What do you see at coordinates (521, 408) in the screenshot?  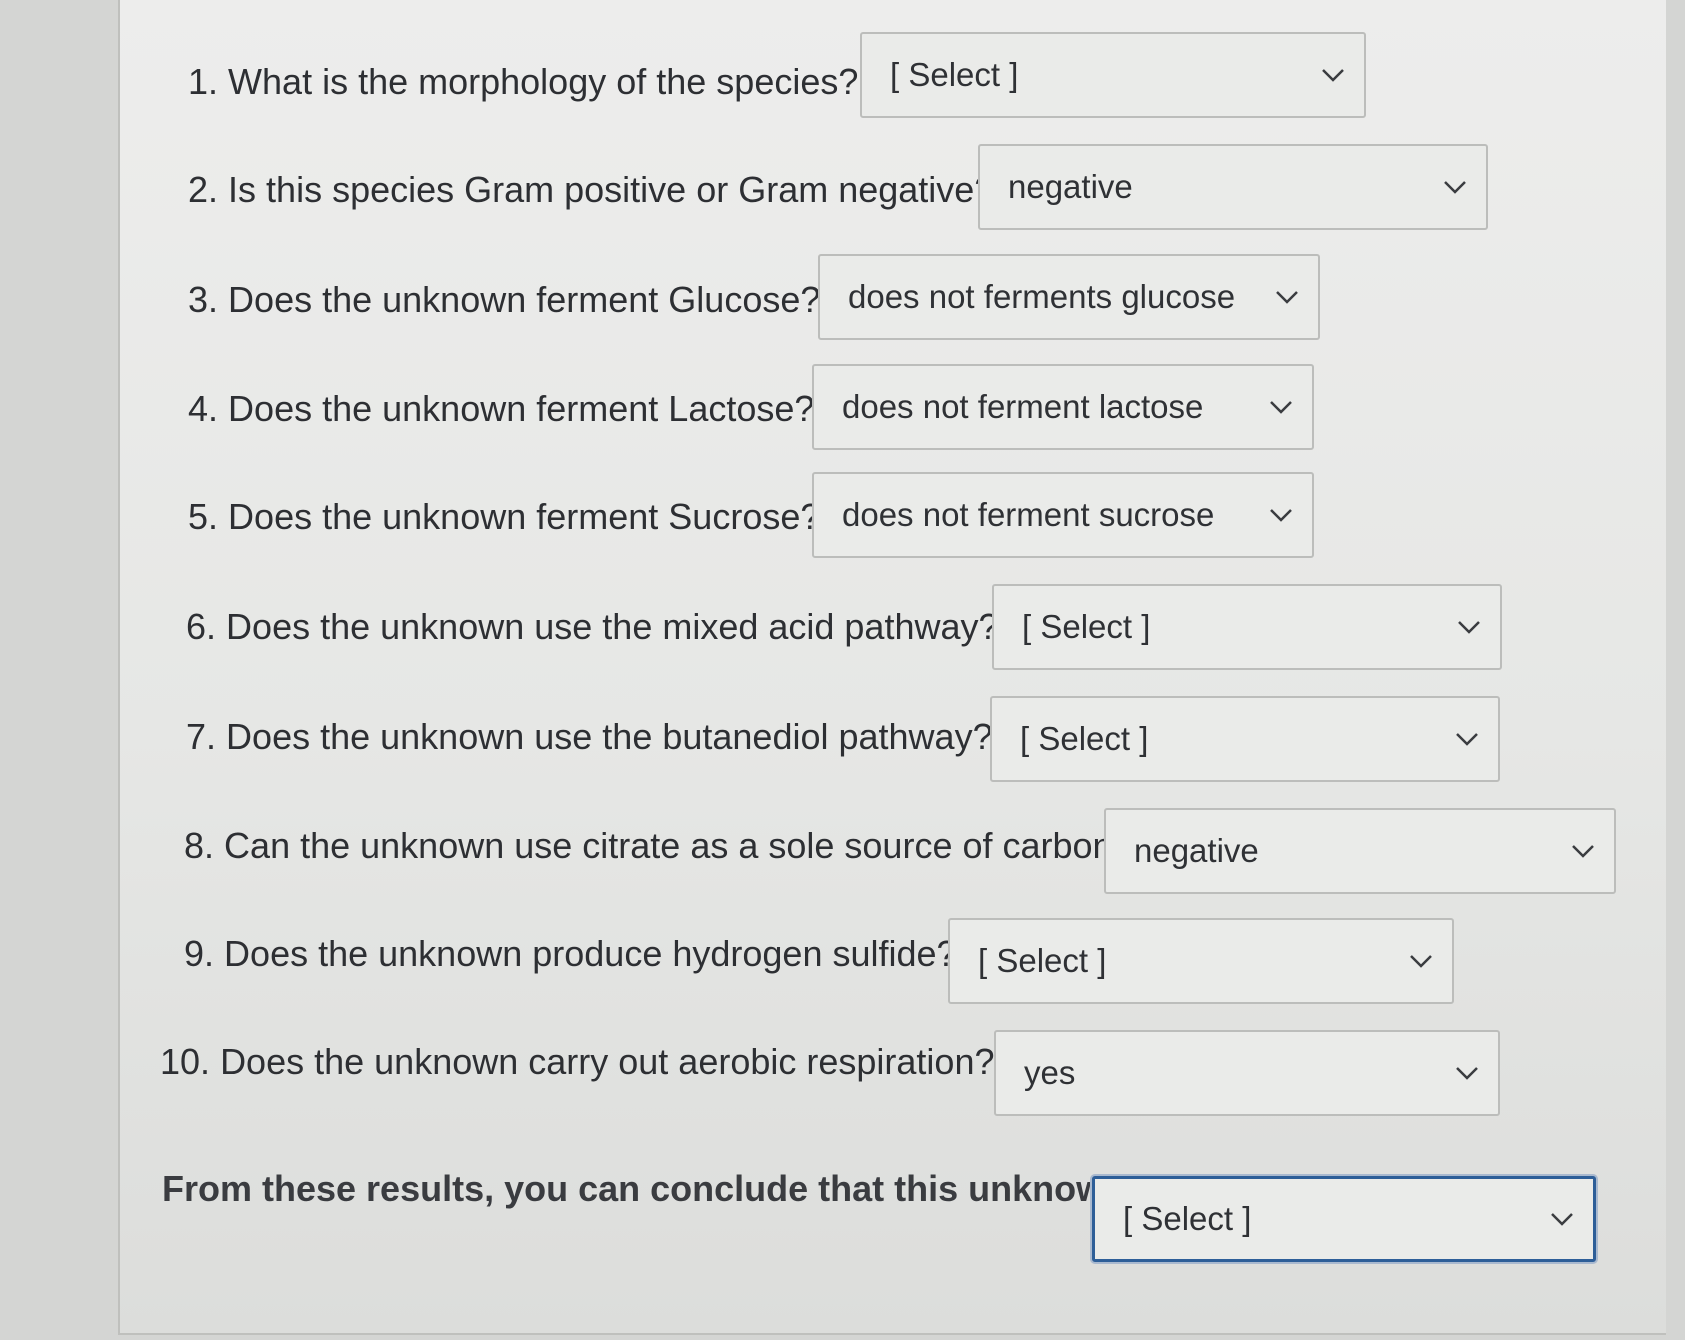 I see `question-text: Does the unknown ferment Lactose?` at bounding box center [521, 408].